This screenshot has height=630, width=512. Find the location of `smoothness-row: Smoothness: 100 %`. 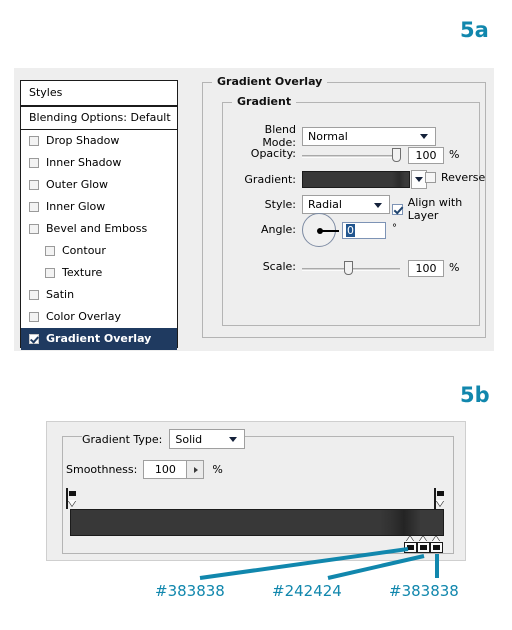

smoothness-row: Smoothness: 100 % is located at coordinates (144, 469).